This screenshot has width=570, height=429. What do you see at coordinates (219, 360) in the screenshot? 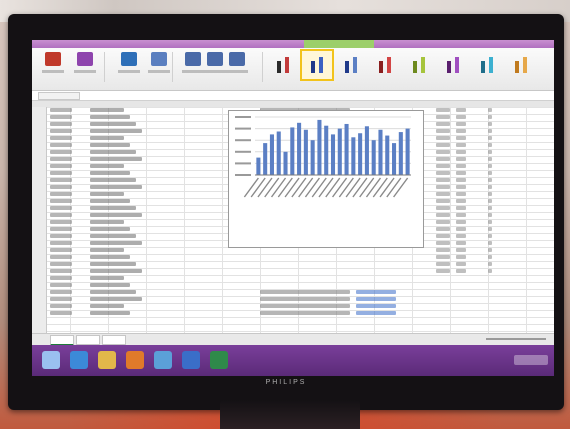
I see `excel-icon` at bounding box center [219, 360].